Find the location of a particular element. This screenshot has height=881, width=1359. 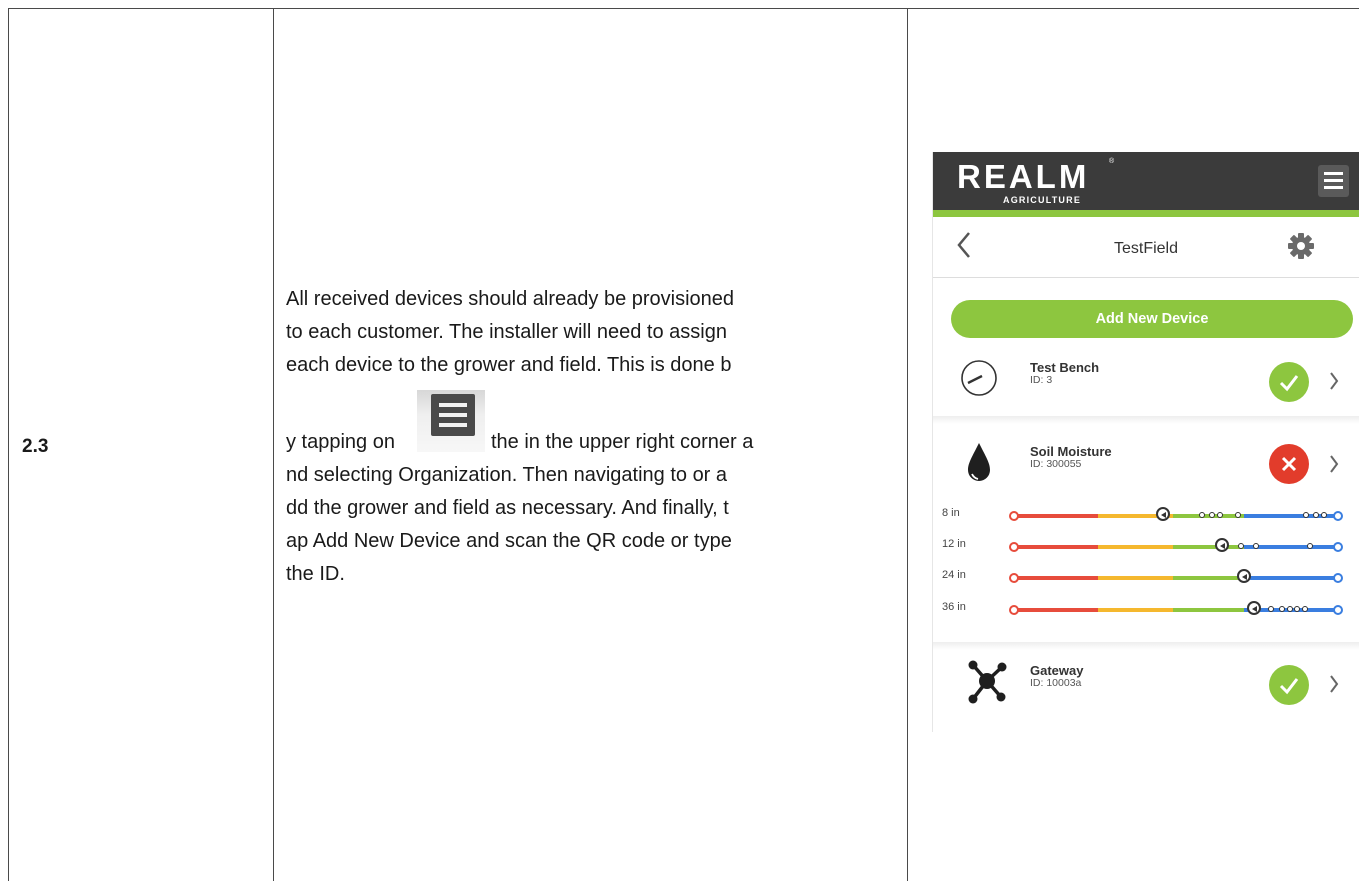

logo-subtitle: AGRICULTURE is located at coordinates (1042, 200).